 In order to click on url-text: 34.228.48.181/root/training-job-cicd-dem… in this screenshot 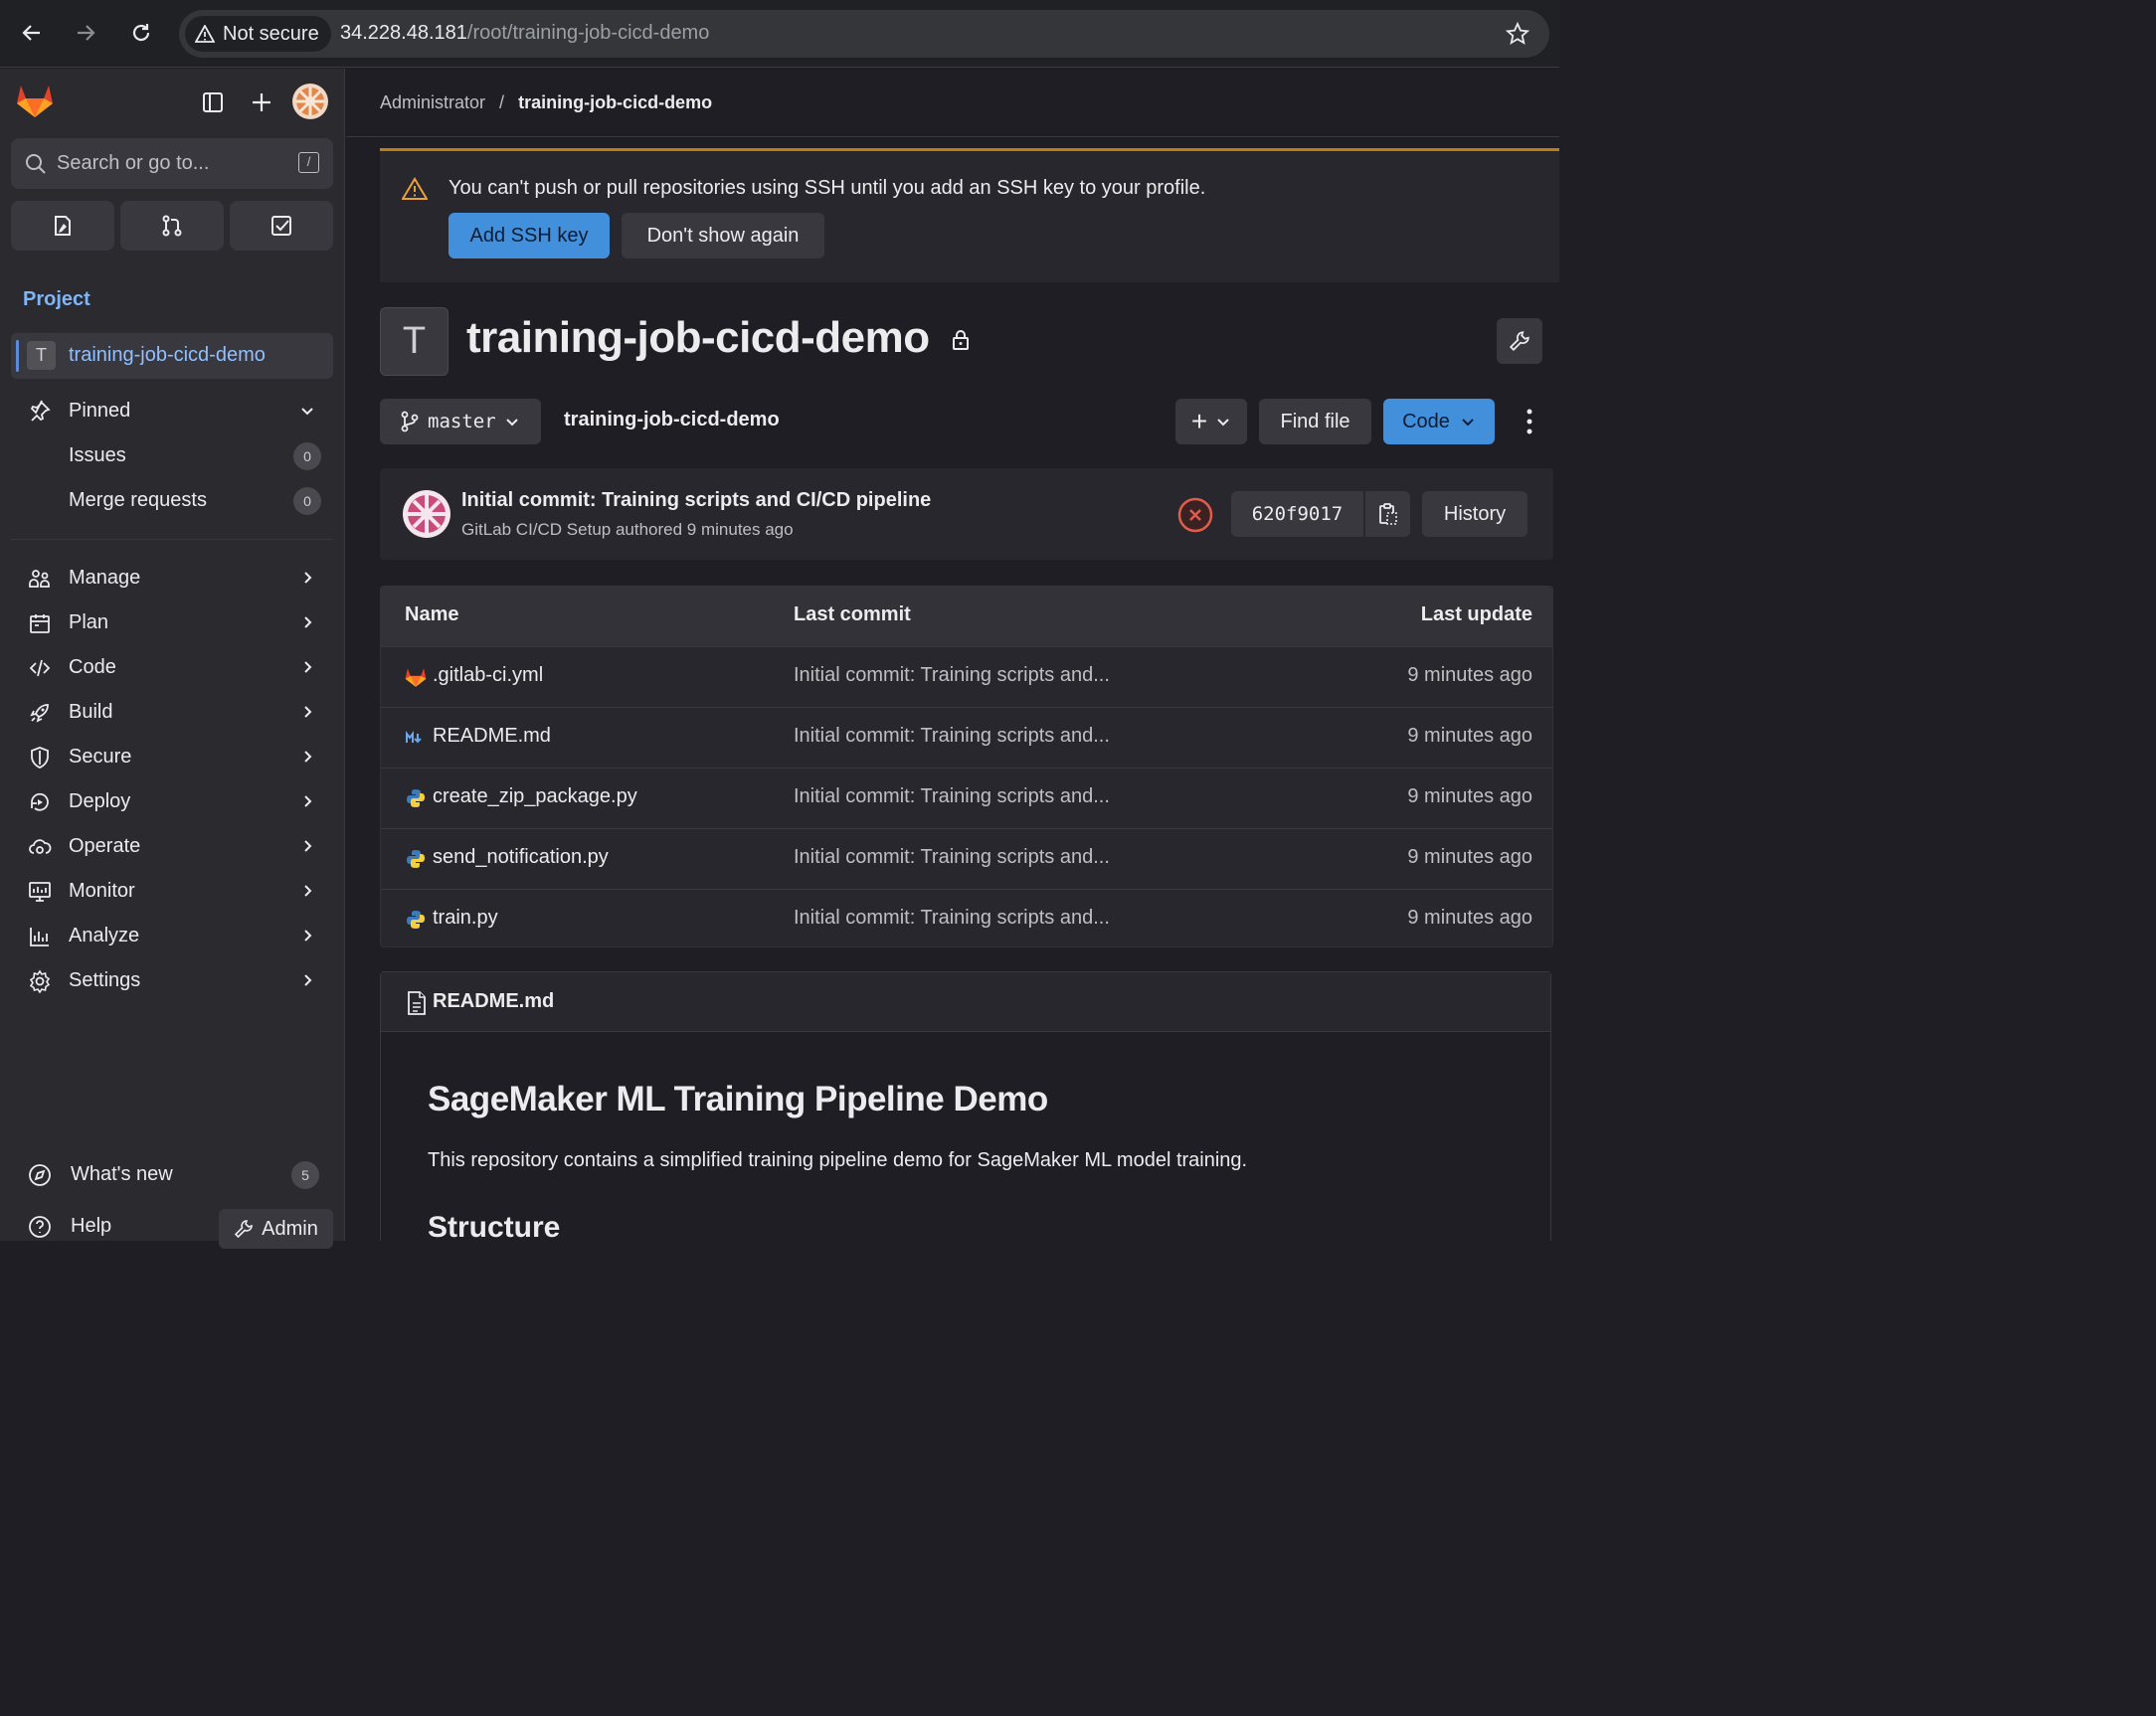, I will do `click(524, 34)`.